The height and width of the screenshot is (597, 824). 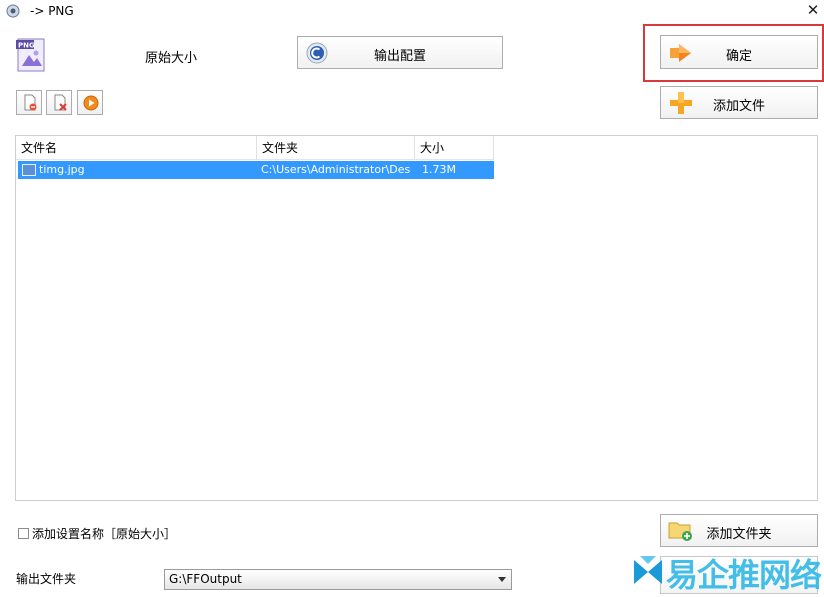 I want to click on column-header-folder: 文件夹, so click(x=336, y=148).